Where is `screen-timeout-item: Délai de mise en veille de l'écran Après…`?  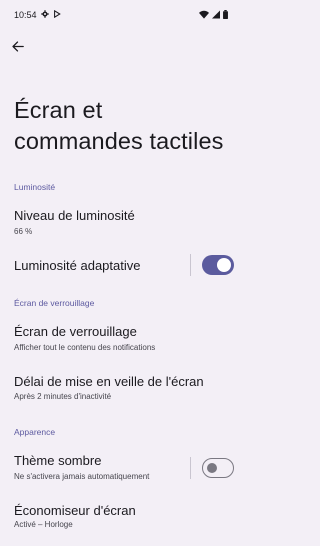 screen-timeout-item: Délai de mise en veille de l'écran Après… is located at coordinates (121, 386).